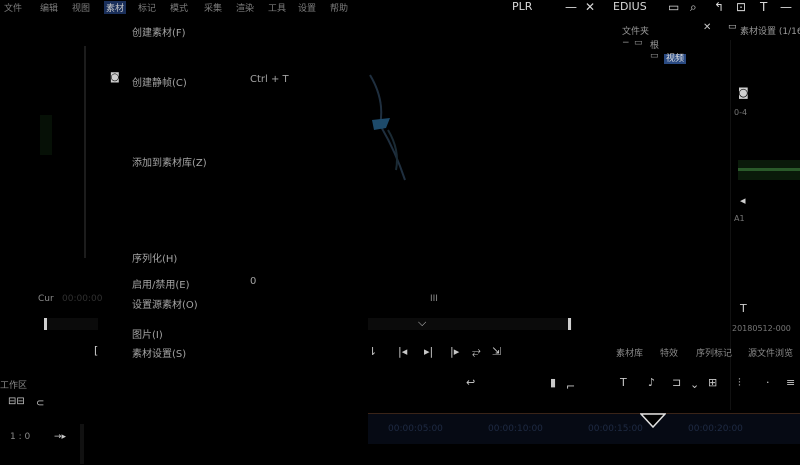  Describe the element at coordinates (115, 7) in the screenshot. I see `menu-clip: 素材` at that location.